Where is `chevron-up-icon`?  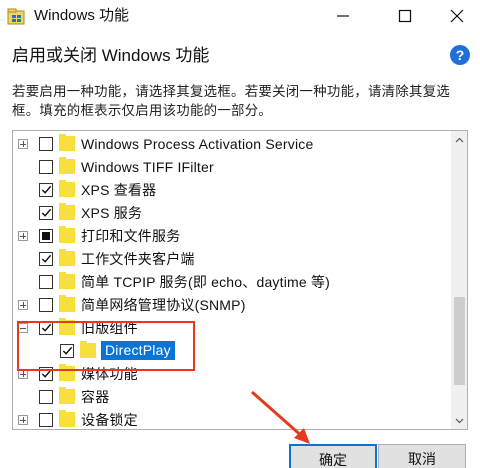
chevron-up-icon is located at coordinates (459, 139).